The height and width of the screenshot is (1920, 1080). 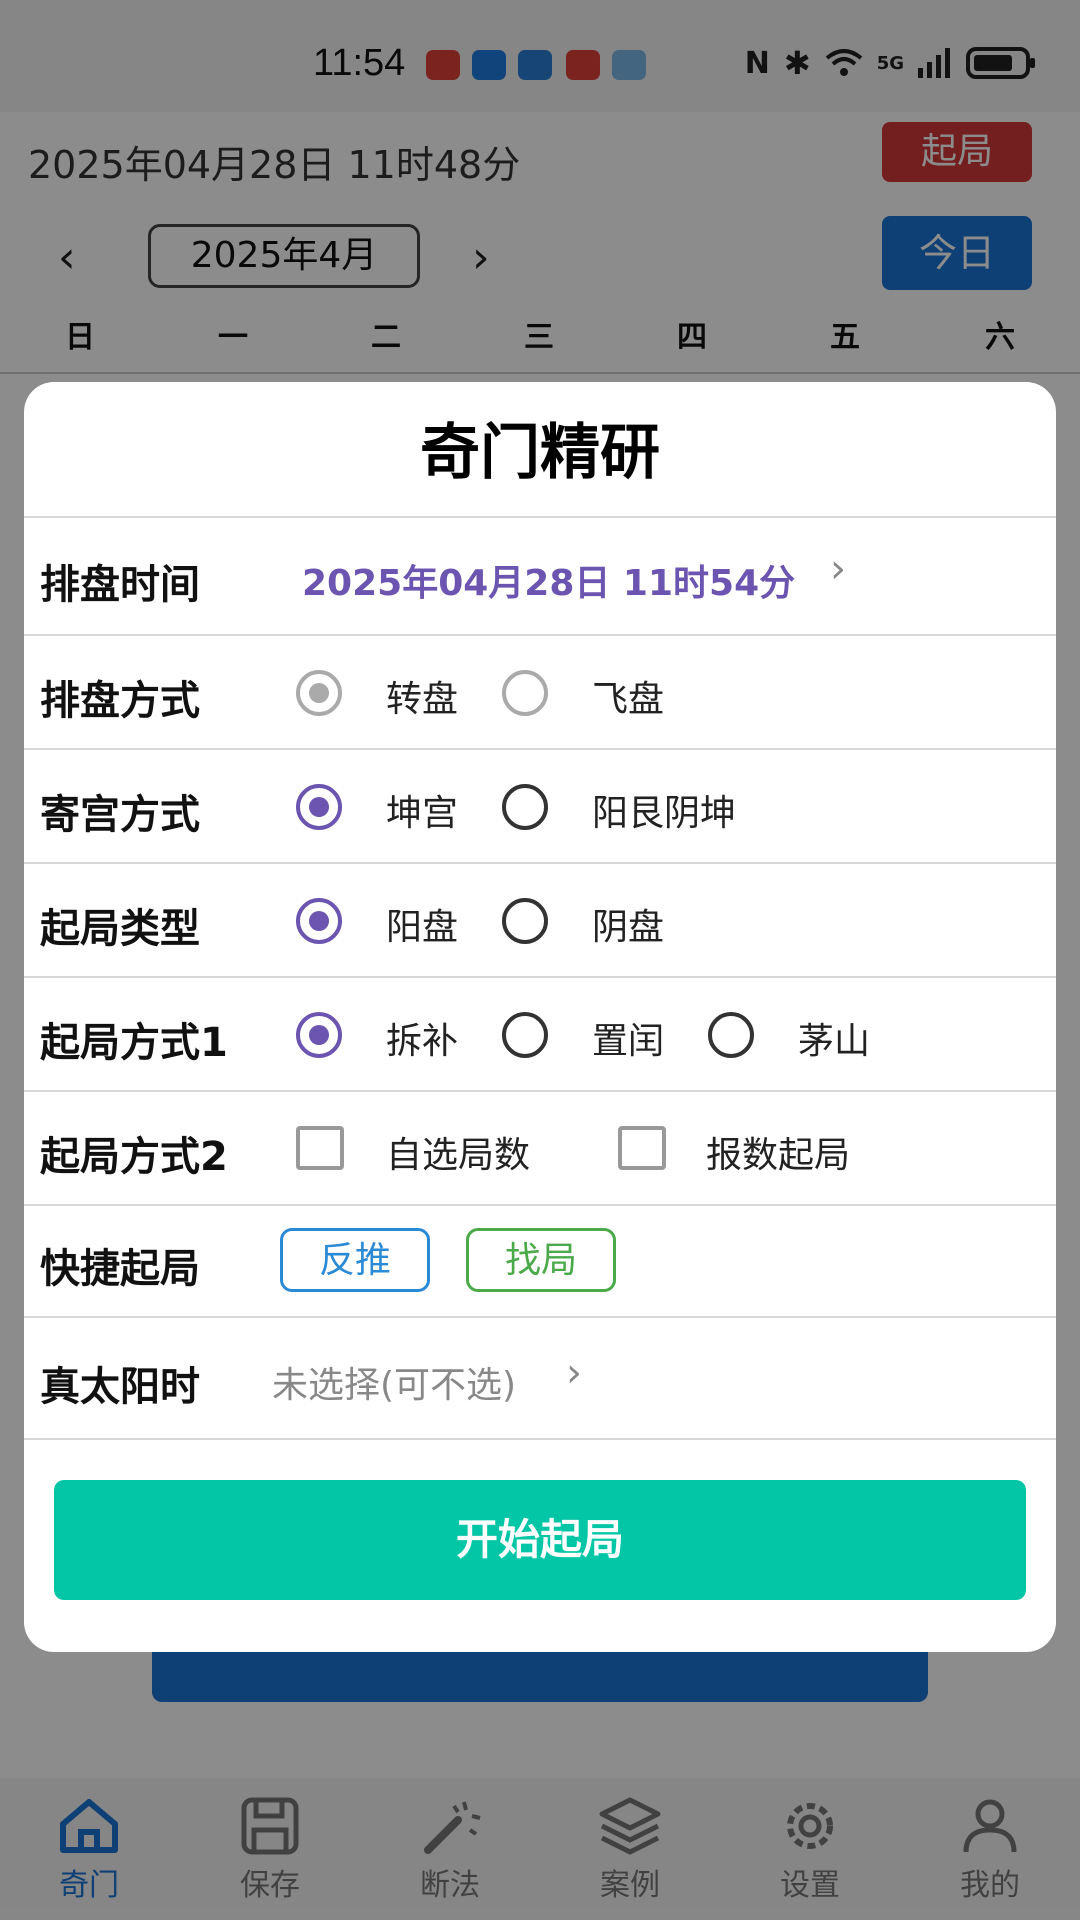 I want to click on option-zixuan: 自选局数, so click(x=458, y=1152).